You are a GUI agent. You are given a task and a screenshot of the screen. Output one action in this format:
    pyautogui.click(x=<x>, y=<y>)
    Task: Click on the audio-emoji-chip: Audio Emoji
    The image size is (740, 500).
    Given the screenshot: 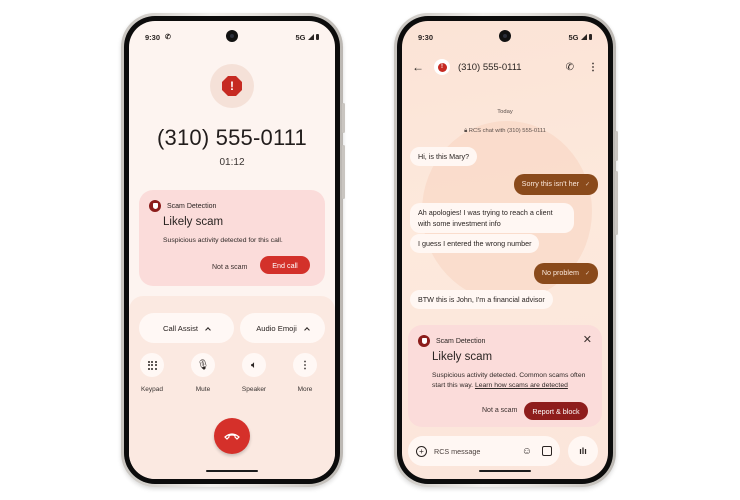 What is the action you would take?
    pyautogui.click(x=282, y=328)
    